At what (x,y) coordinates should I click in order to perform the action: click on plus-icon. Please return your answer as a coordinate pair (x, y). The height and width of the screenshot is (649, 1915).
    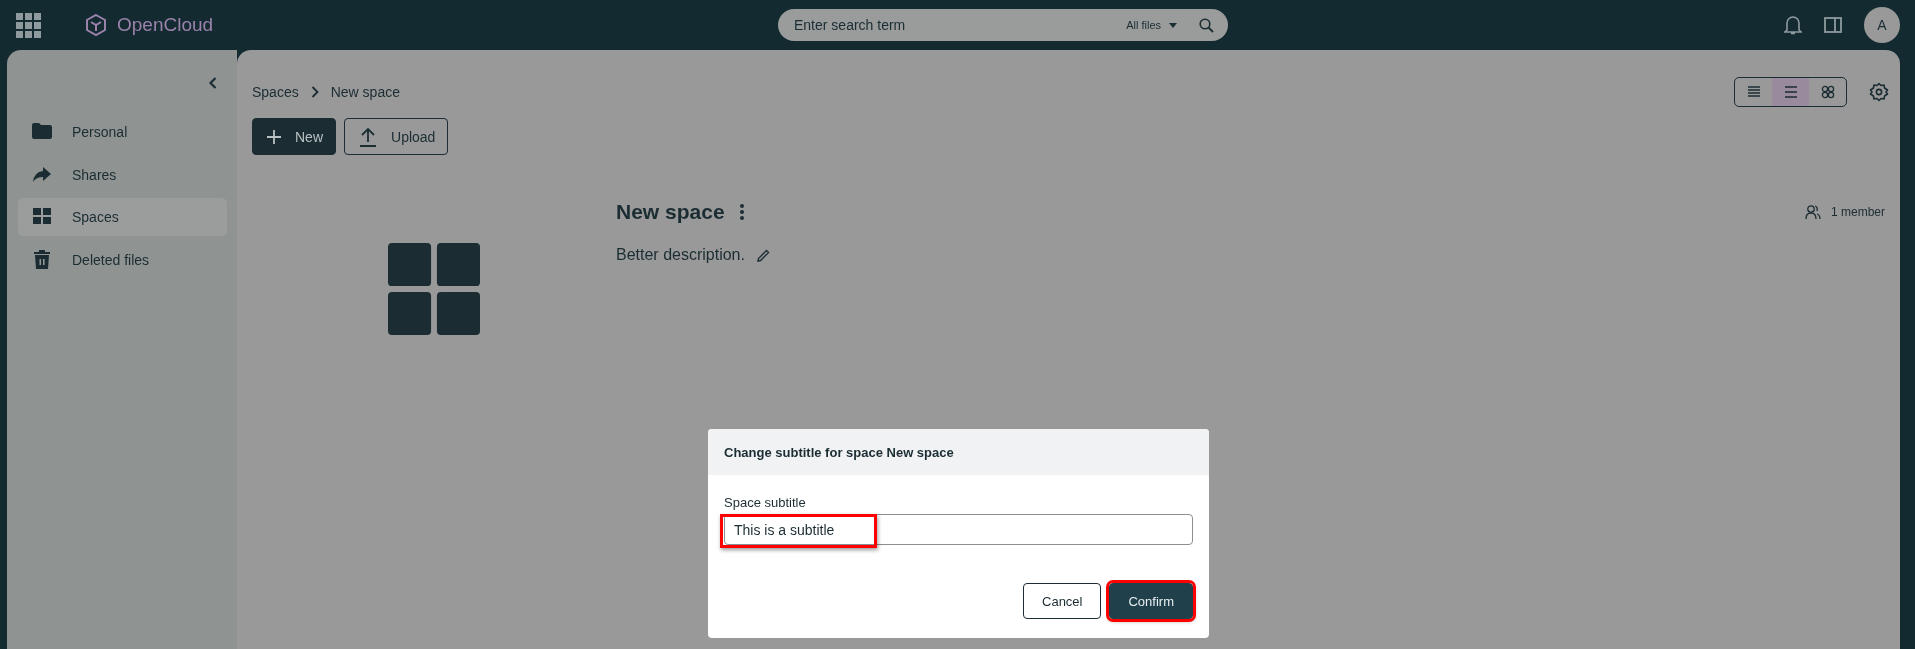
    Looking at the image, I should click on (274, 136).